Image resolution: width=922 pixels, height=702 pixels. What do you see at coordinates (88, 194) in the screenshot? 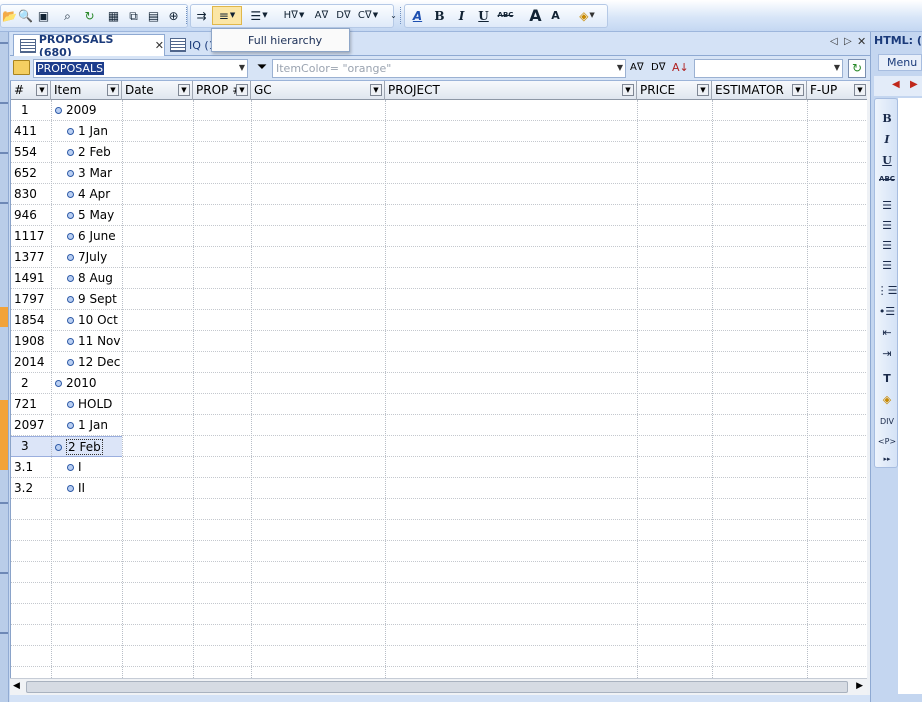
I see `tree-item: 4 Apr` at bounding box center [88, 194].